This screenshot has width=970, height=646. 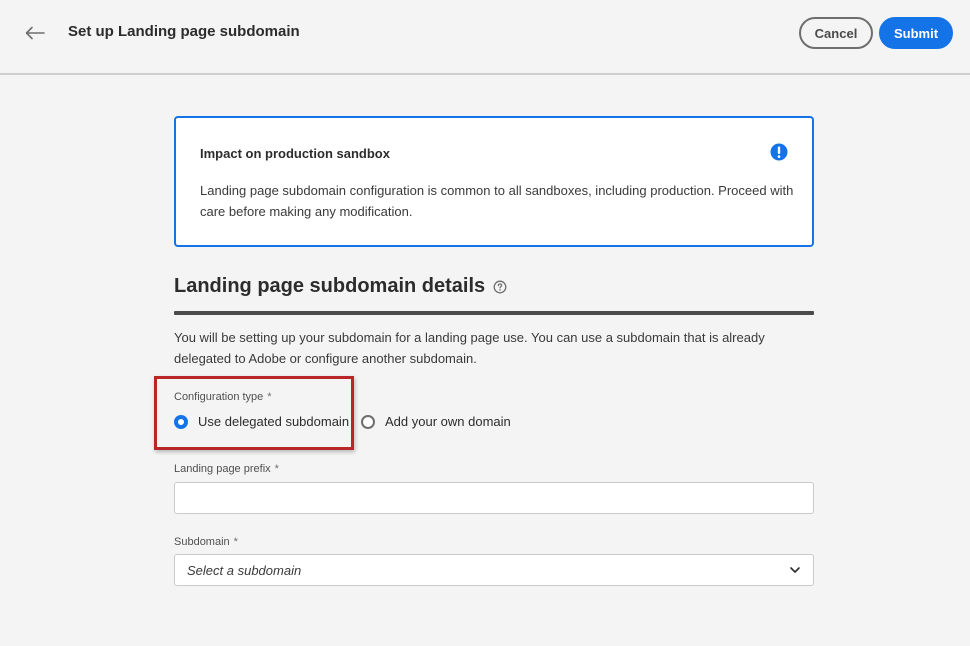 What do you see at coordinates (836, 33) in the screenshot?
I see `cancel-button: Cancel` at bounding box center [836, 33].